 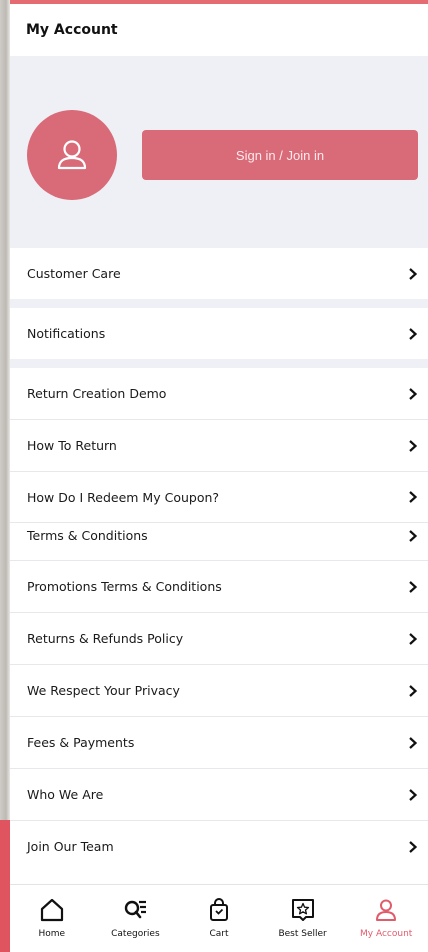 What do you see at coordinates (74, 273) in the screenshot?
I see `menu-item-label: Customer Care` at bounding box center [74, 273].